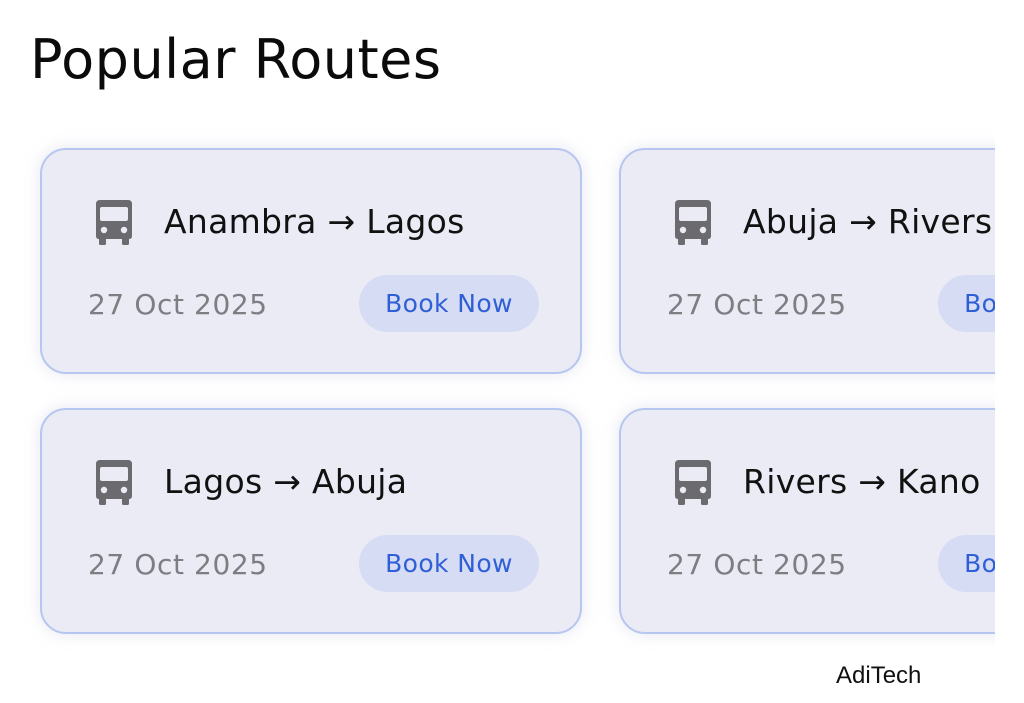 This screenshot has height=703, width=1024. Describe the element at coordinates (286, 481) in the screenshot. I see `route-label: Lagos → Abuja` at that location.